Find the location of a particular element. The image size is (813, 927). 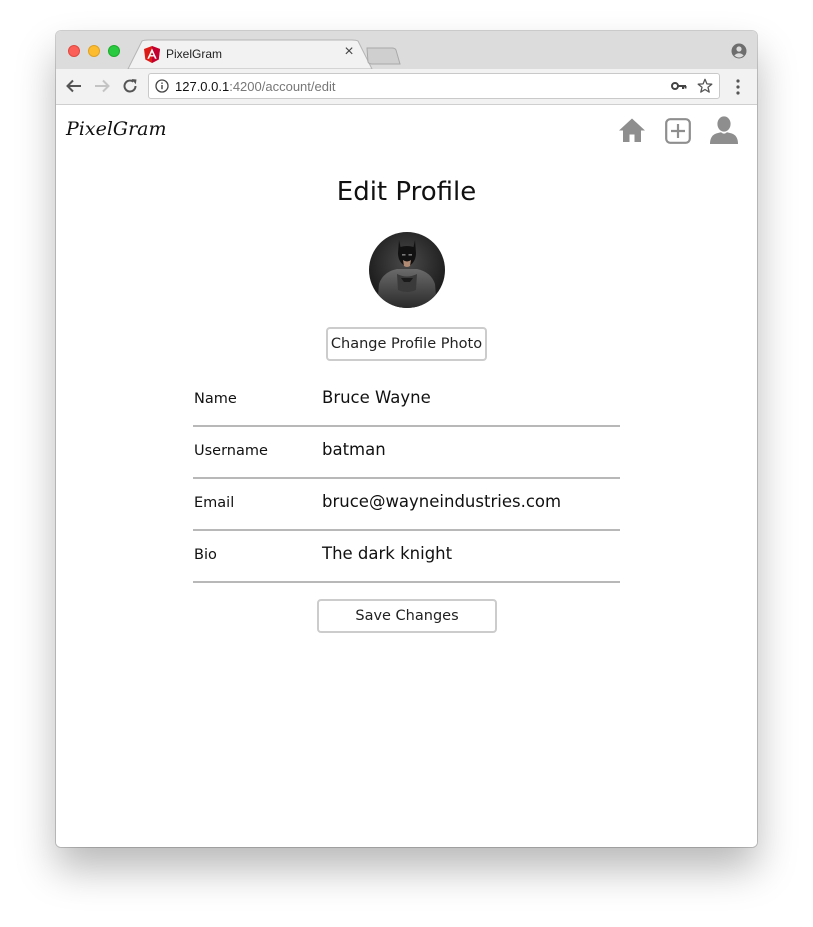

tab-strip: PixelGram × is located at coordinates (406, 50).